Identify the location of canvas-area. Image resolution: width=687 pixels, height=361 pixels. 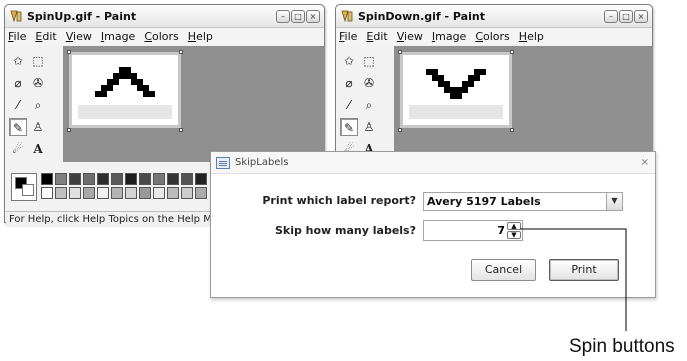
(194, 104).